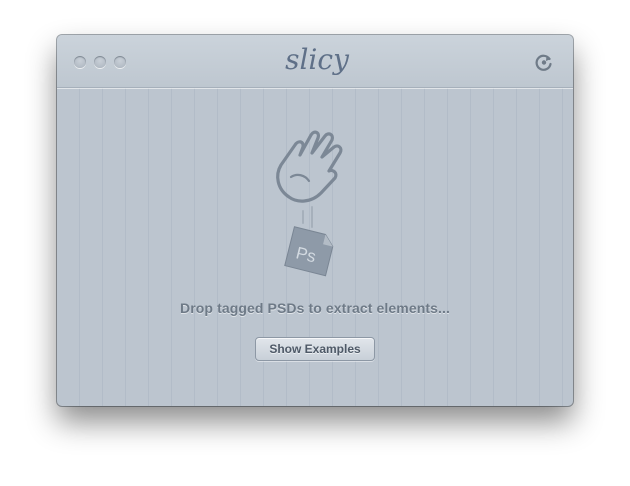 The height and width of the screenshot is (486, 630). Describe the element at coordinates (315, 349) in the screenshot. I see `show-examples-button: Show Examples` at that location.